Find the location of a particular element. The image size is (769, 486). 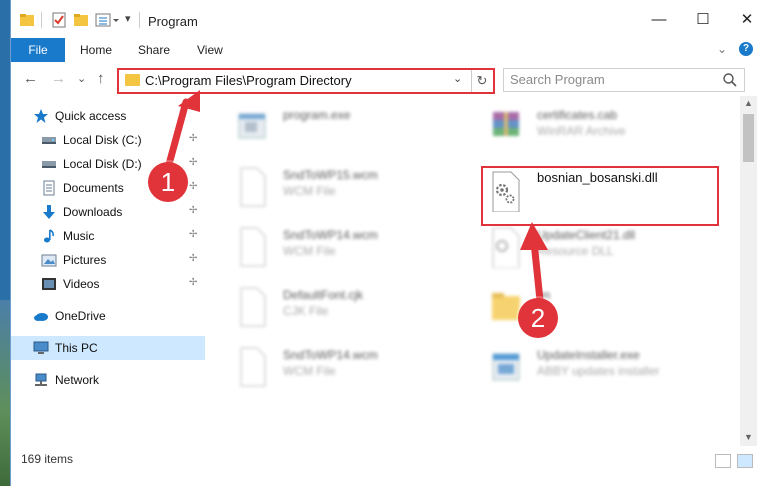

sidebar-item-this-pc: This PC is located at coordinates (108, 348).